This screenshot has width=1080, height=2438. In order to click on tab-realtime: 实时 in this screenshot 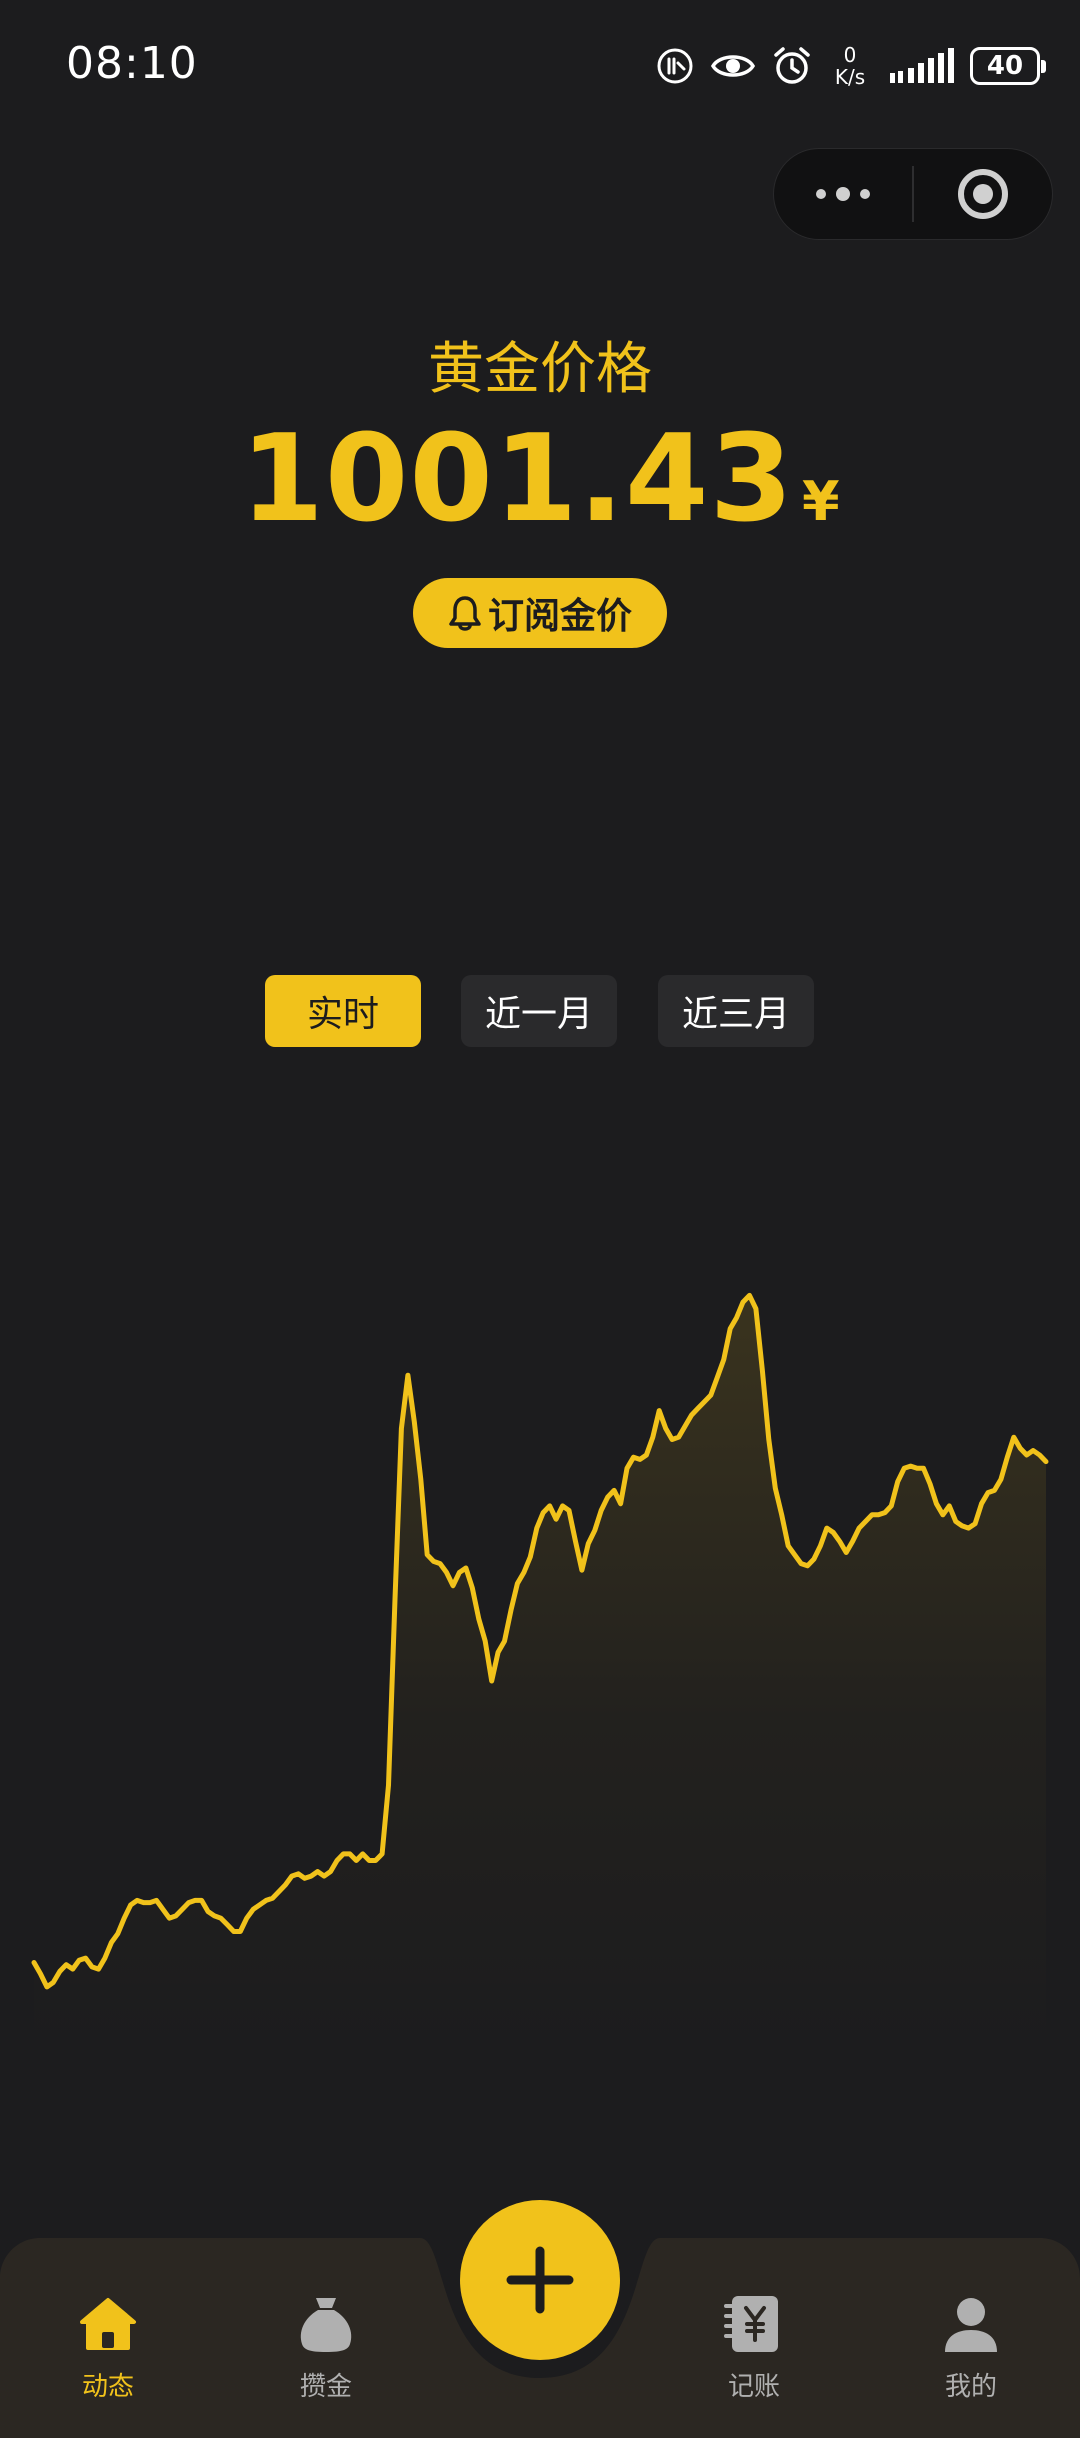, I will do `click(343, 1011)`.